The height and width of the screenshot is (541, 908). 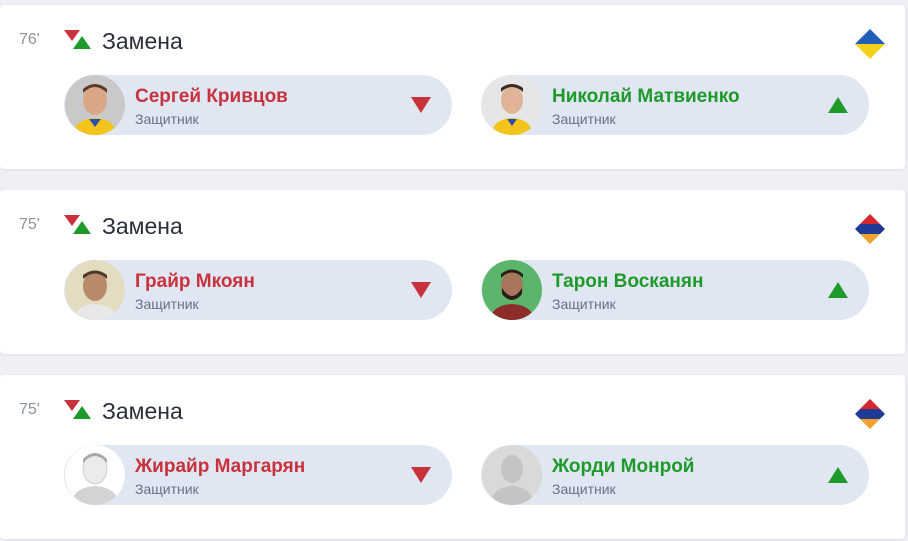 What do you see at coordinates (211, 96) in the screenshot?
I see `player-name: Сергей Кривцов` at bounding box center [211, 96].